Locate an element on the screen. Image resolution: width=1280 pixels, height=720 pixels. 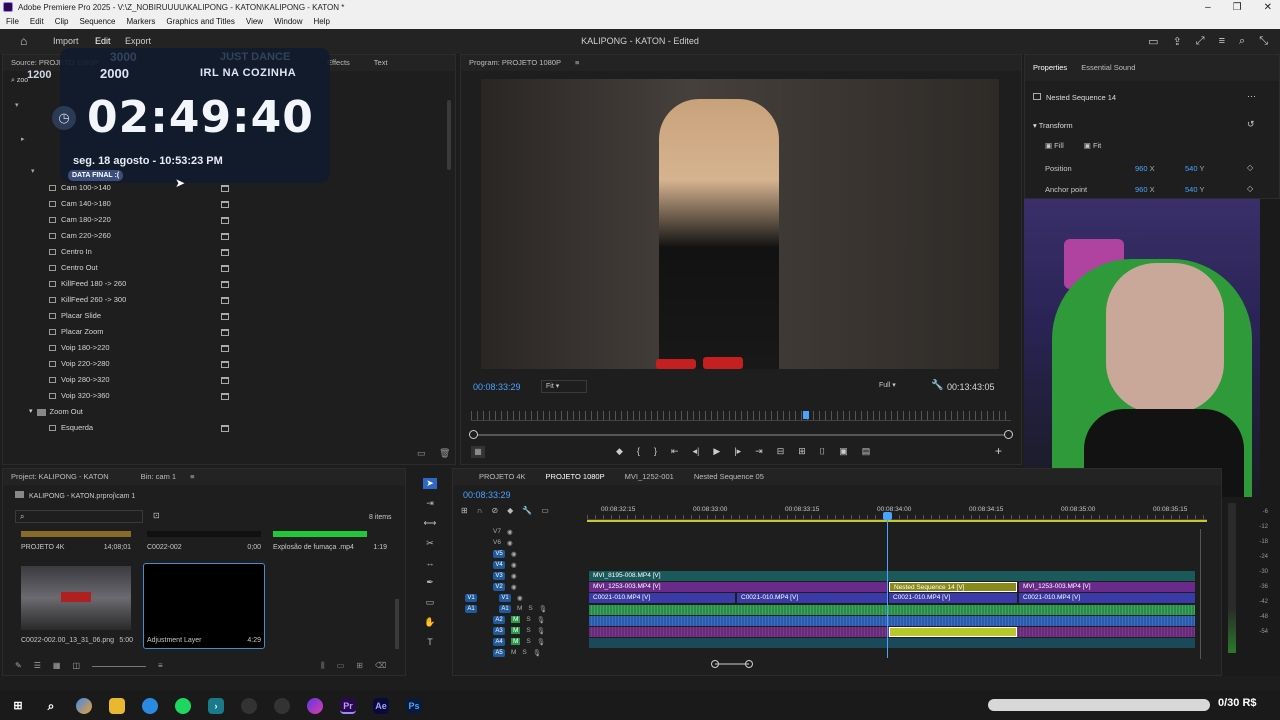
project-item: Adjustment Layer 4:29 is located at coordinates (204, 640).